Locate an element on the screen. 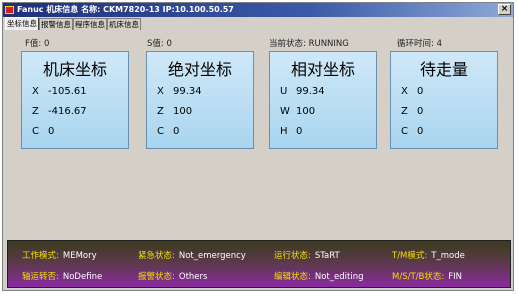  spindle-speed-value: S值: 0 is located at coordinates (159, 44).